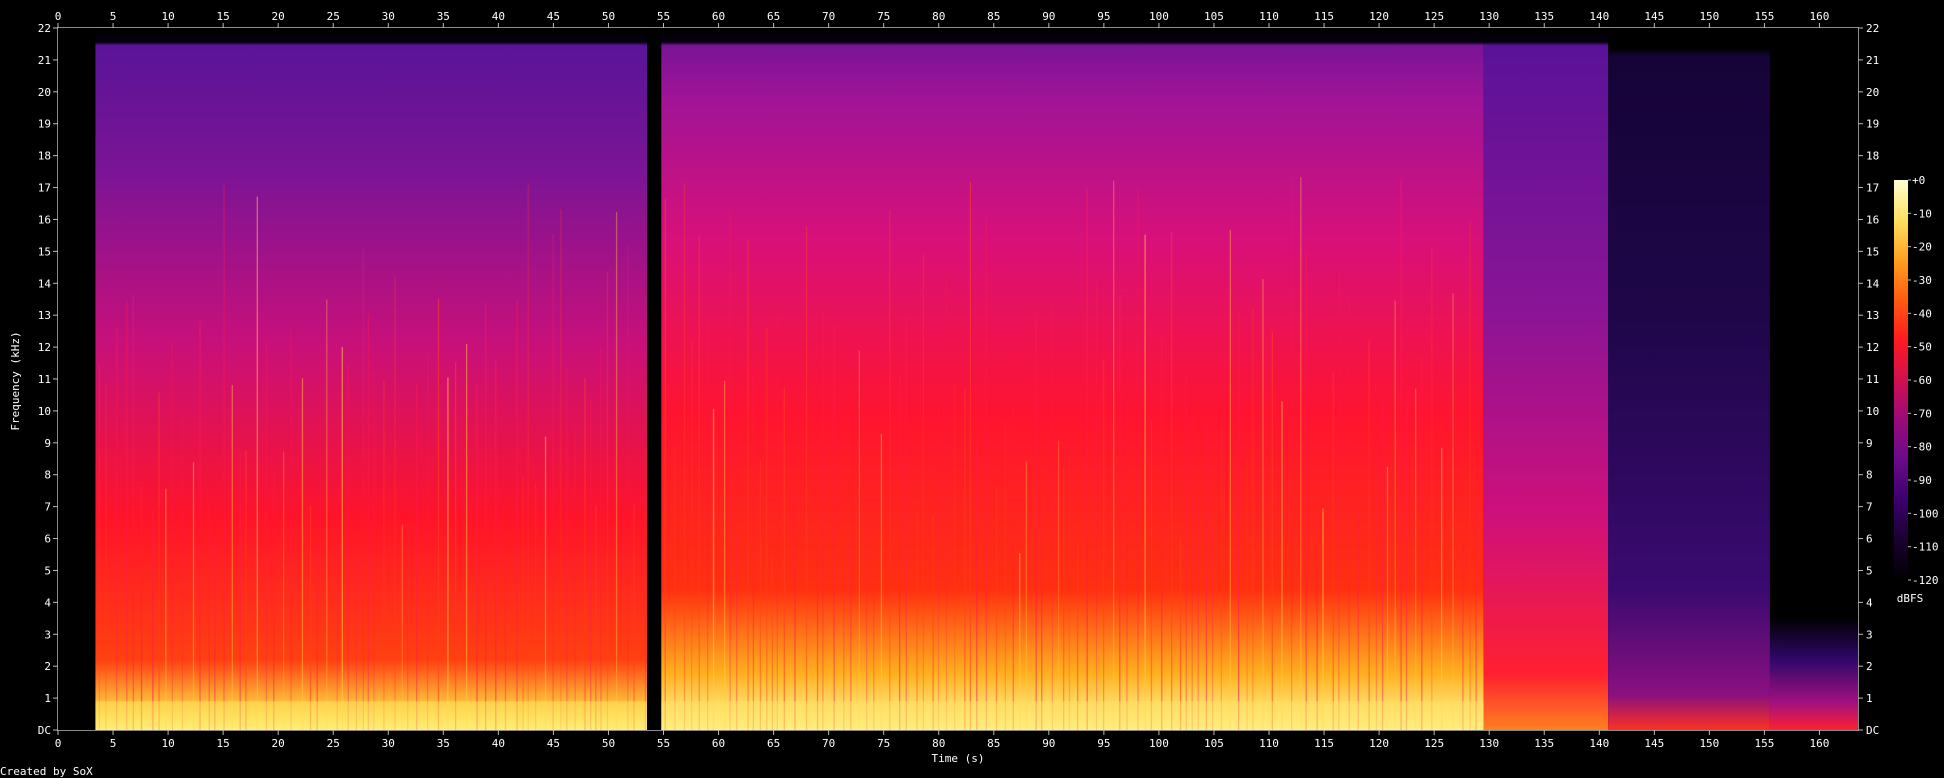  I want to click on x-tick-label: 100, so click(1159, 743).